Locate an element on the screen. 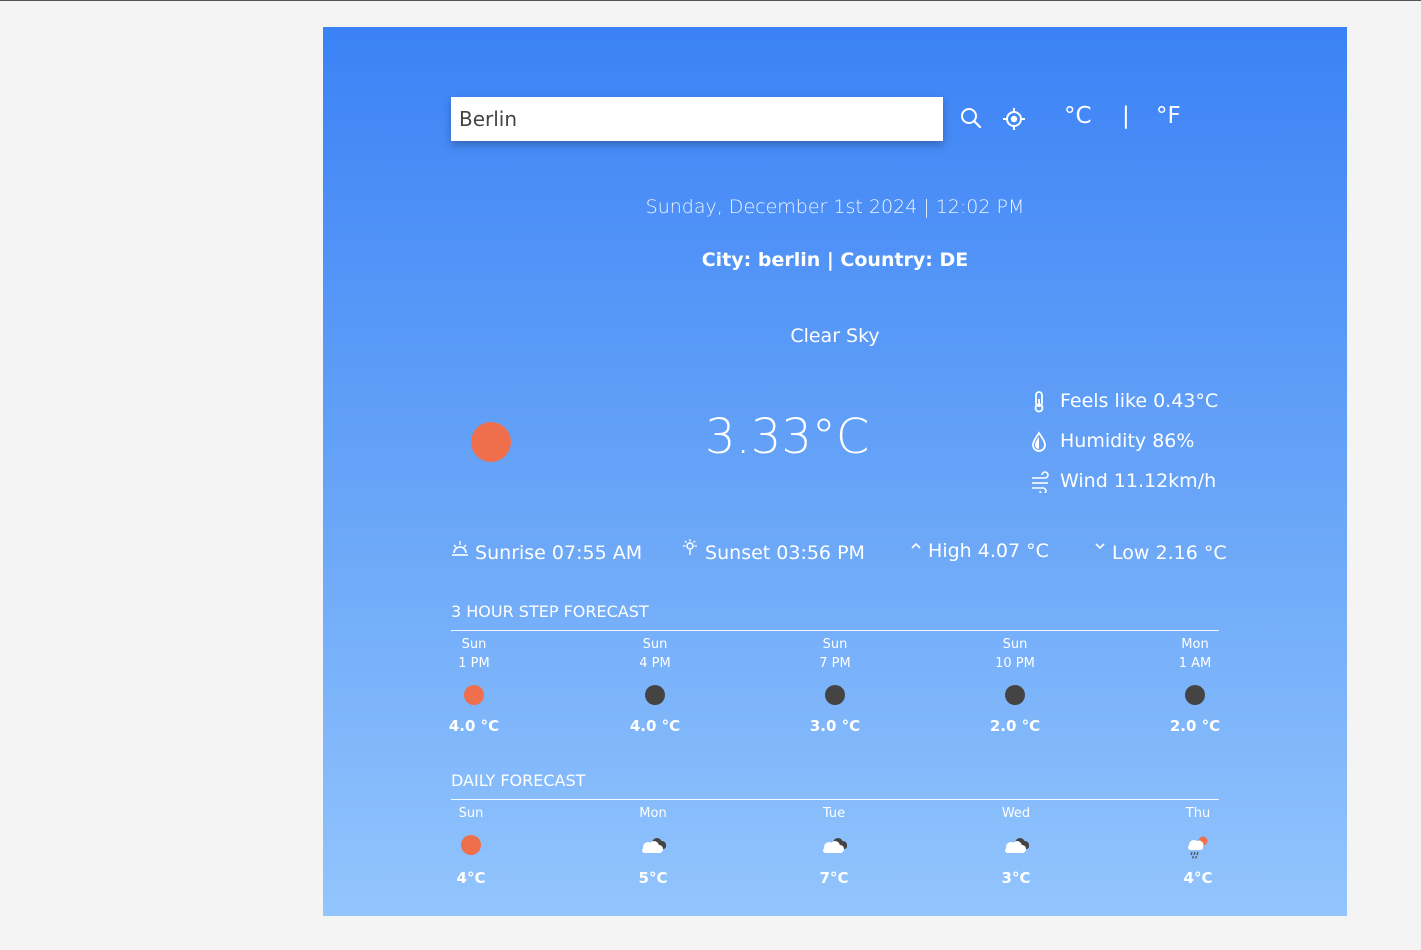  daily-divider is located at coordinates (835, 799).